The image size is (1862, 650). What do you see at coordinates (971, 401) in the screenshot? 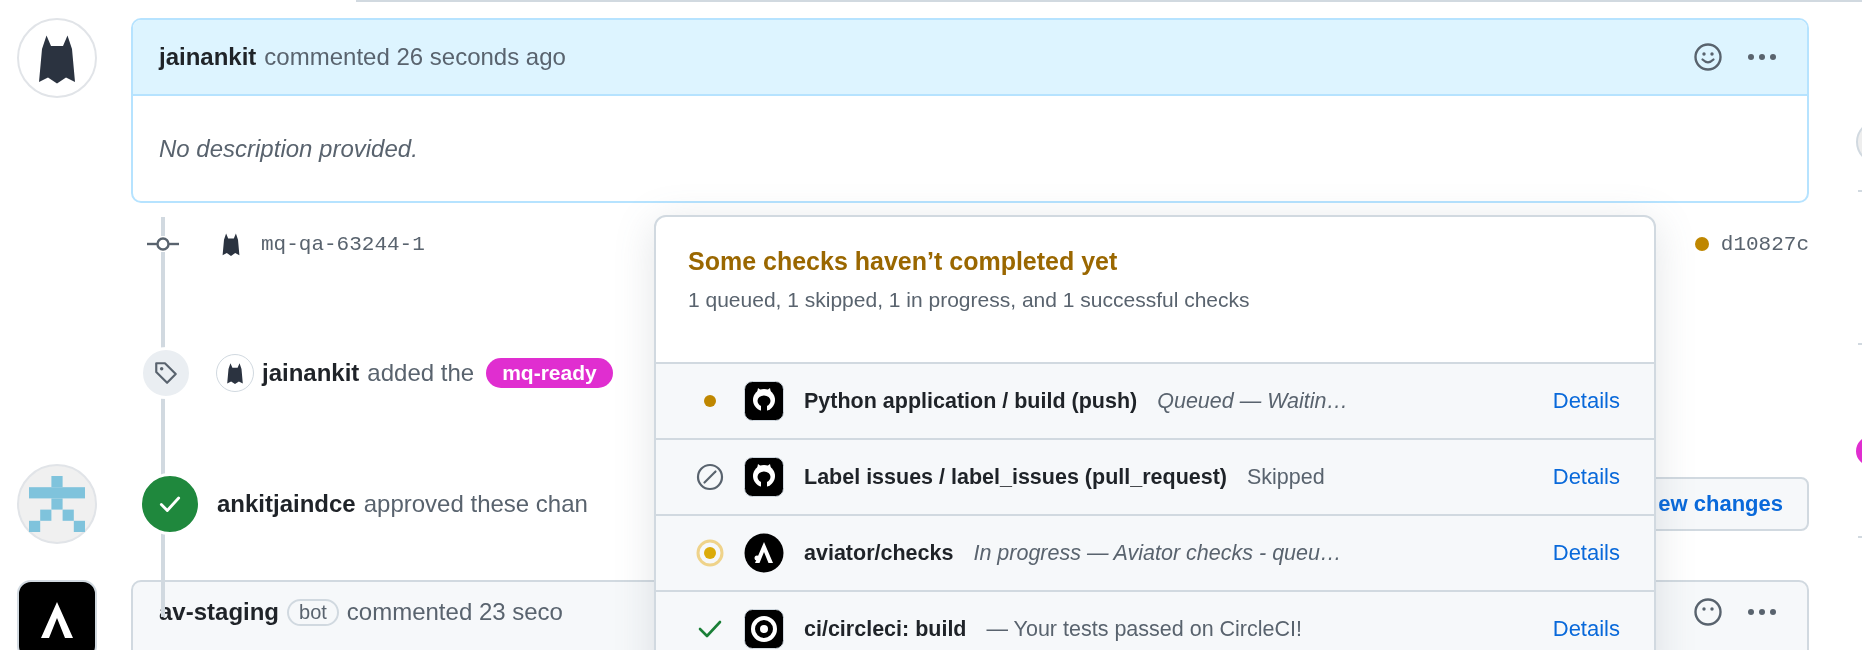
I see `check-name: Python application / build (push)` at bounding box center [971, 401].